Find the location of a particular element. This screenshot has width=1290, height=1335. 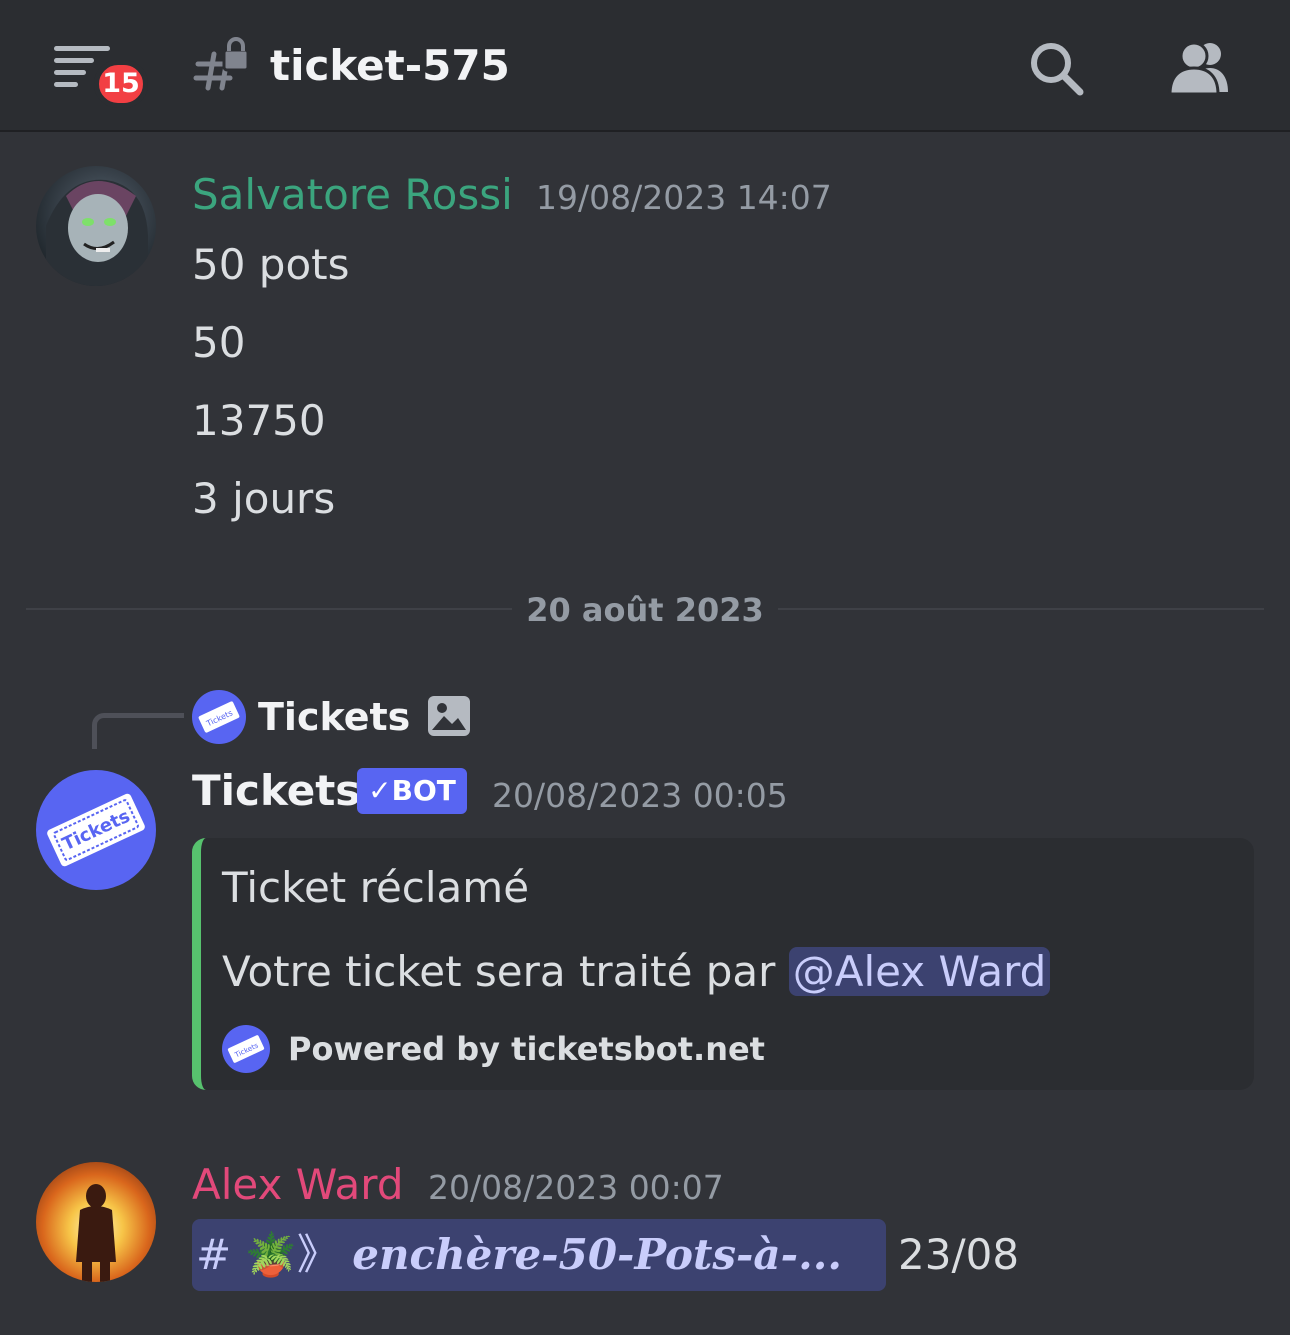

image-icon is located at coordinates (449, 716).